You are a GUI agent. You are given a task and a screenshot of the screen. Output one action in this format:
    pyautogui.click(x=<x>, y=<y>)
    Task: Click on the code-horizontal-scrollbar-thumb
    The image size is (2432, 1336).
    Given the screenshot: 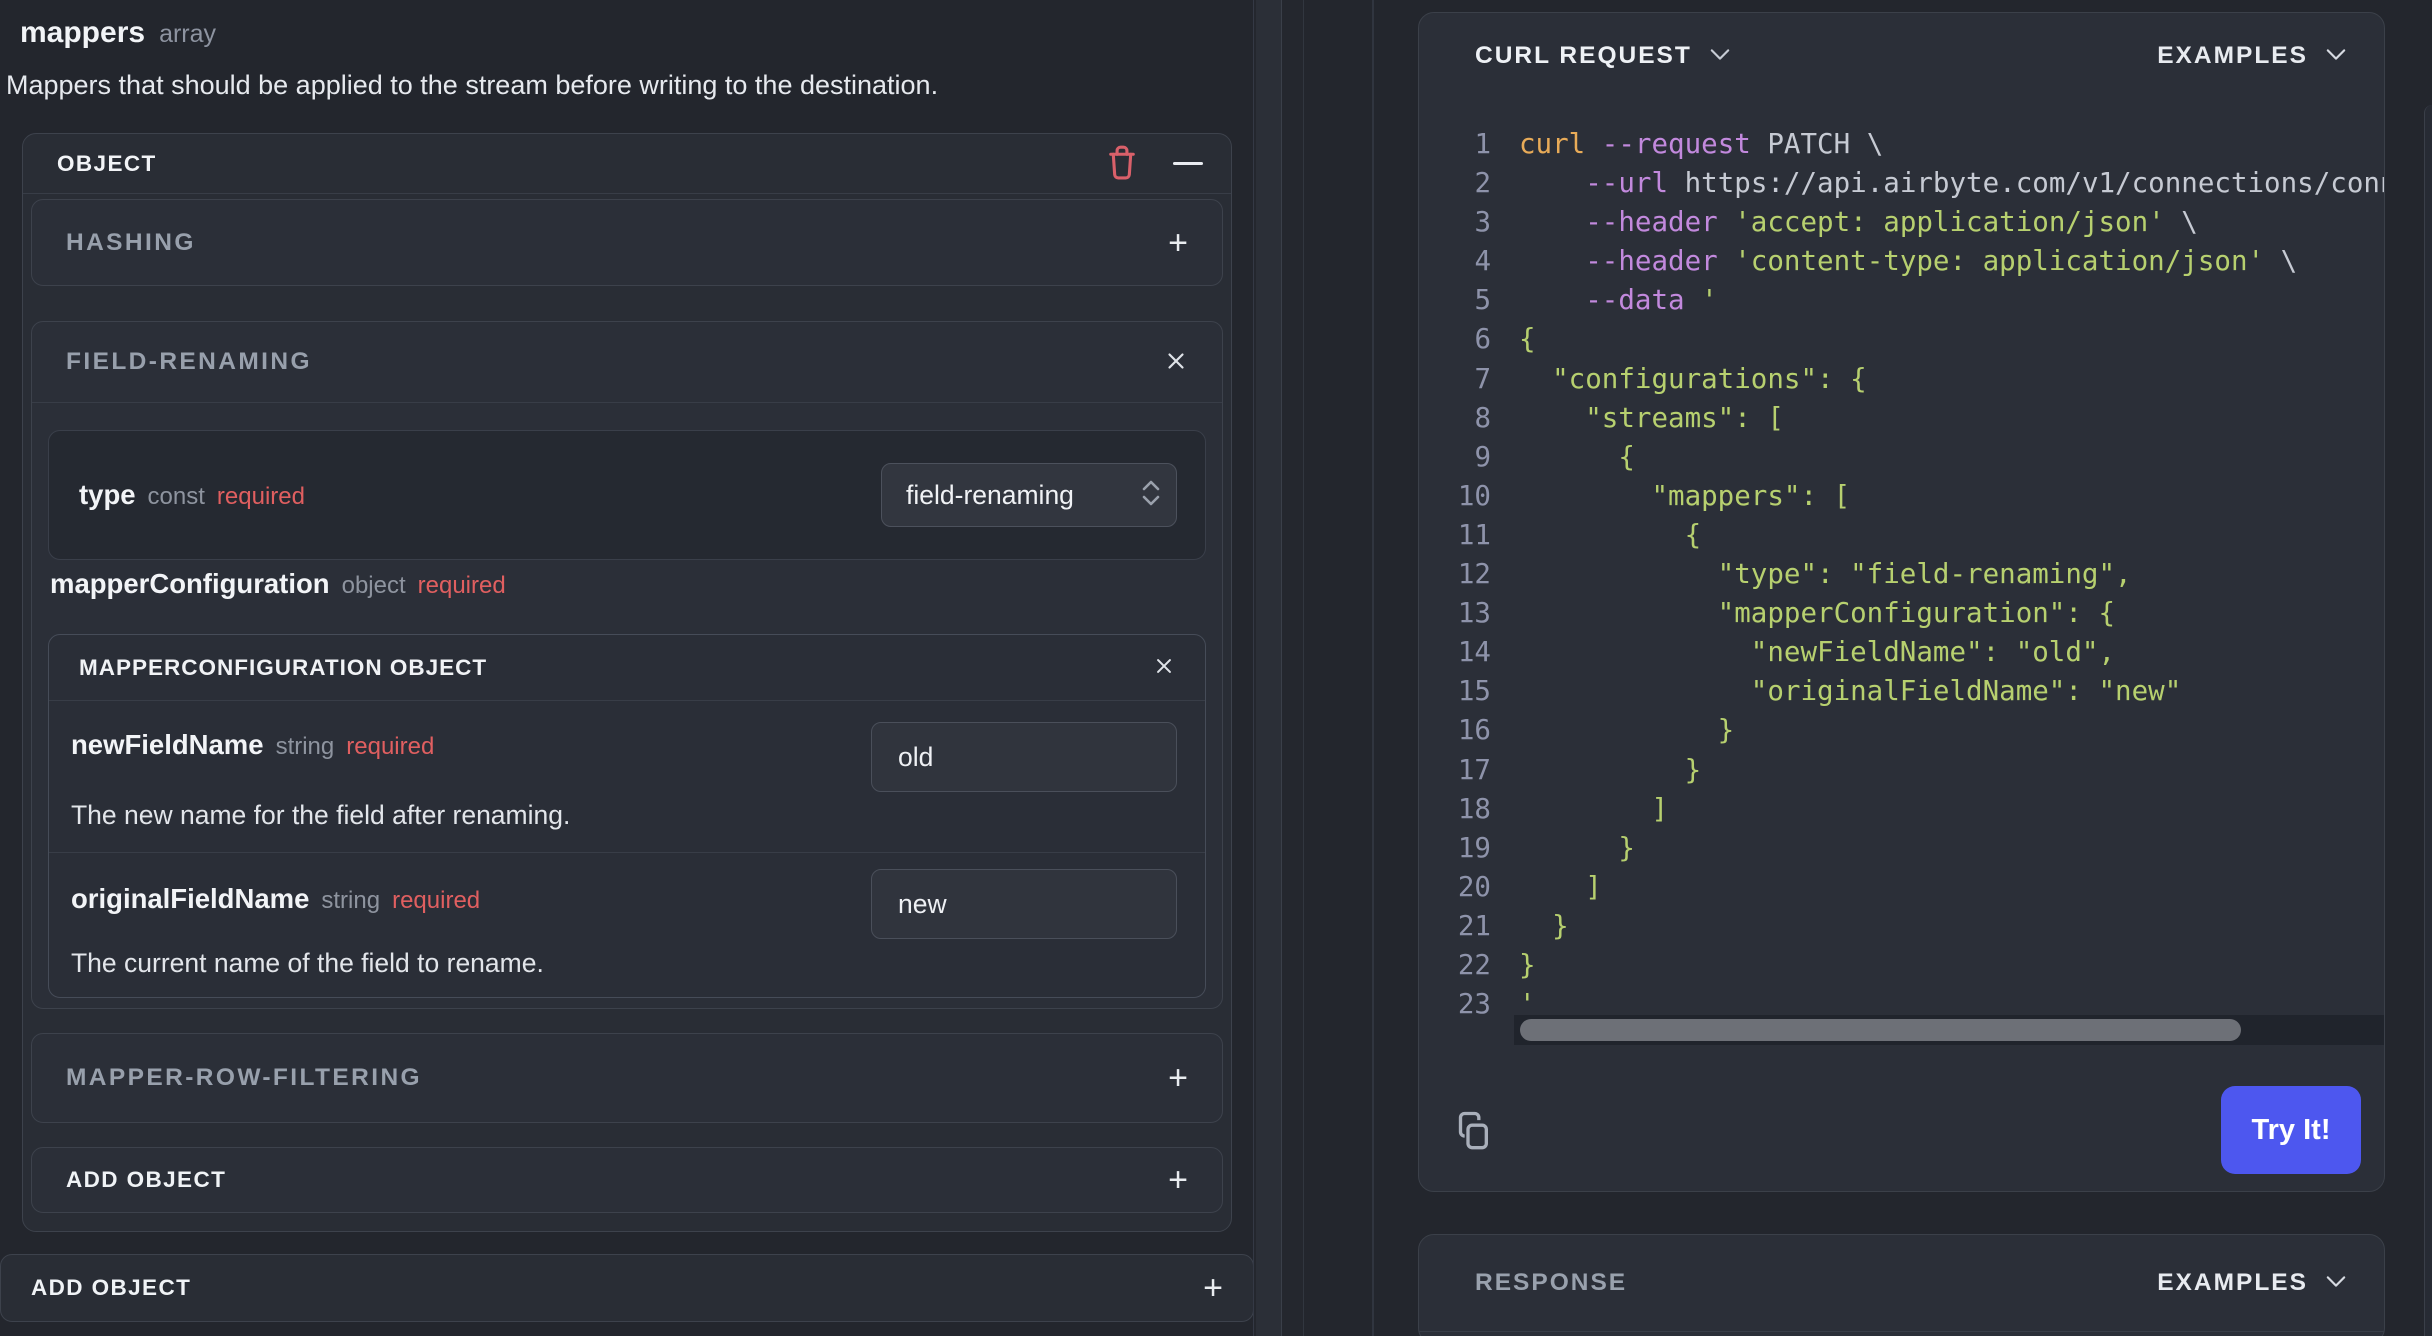 What is the action you would take?
    pyautogui.click(x=1880, y=1030)
    